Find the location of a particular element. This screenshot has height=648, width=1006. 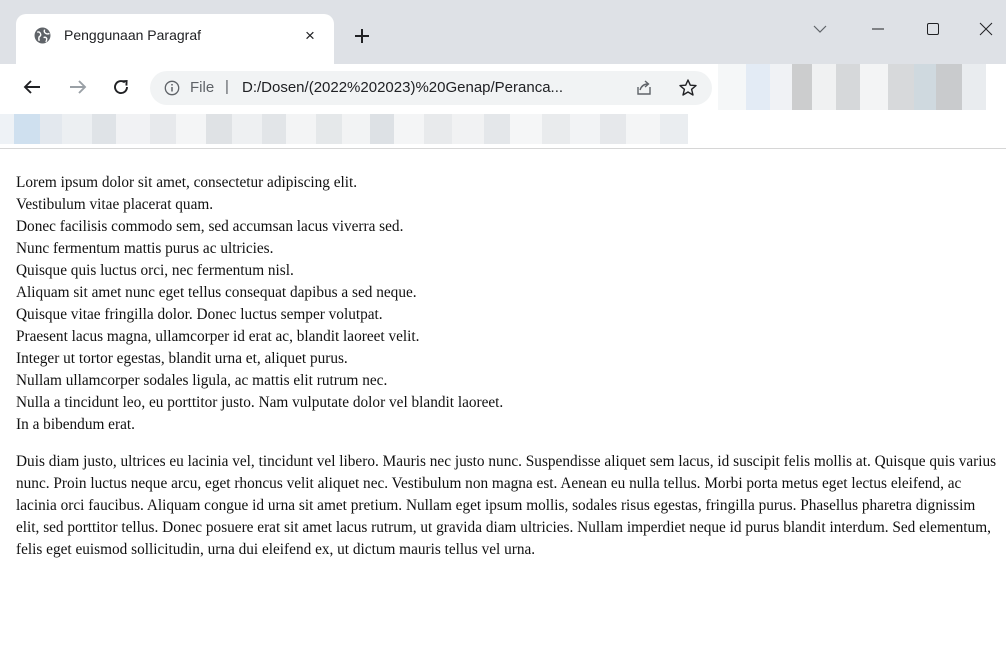

tab-active: Penggunaan Paragraf × is located at coordinates (175, 39).